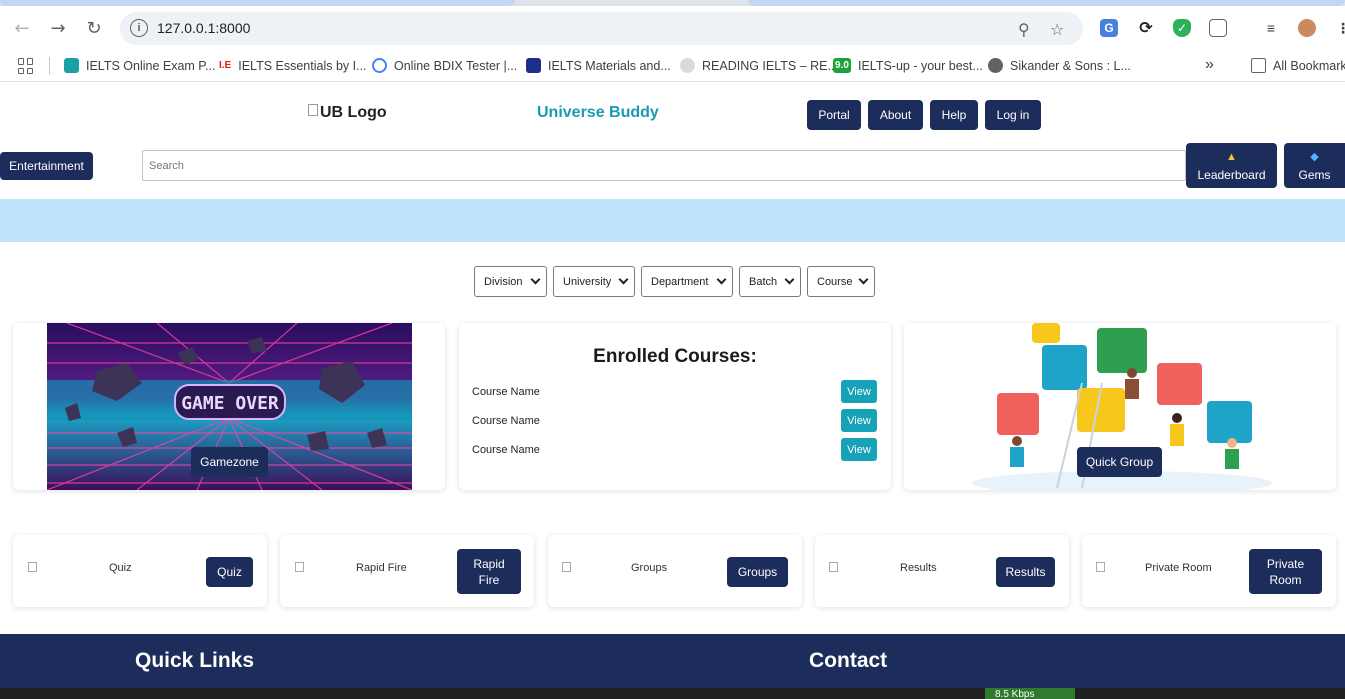 This screenshot has height=699, width=1345. What do you see at coordinates (230, 403) in the screenshot?
I see `game-over-text: GAME OVER` at bounding box center [230, 403].